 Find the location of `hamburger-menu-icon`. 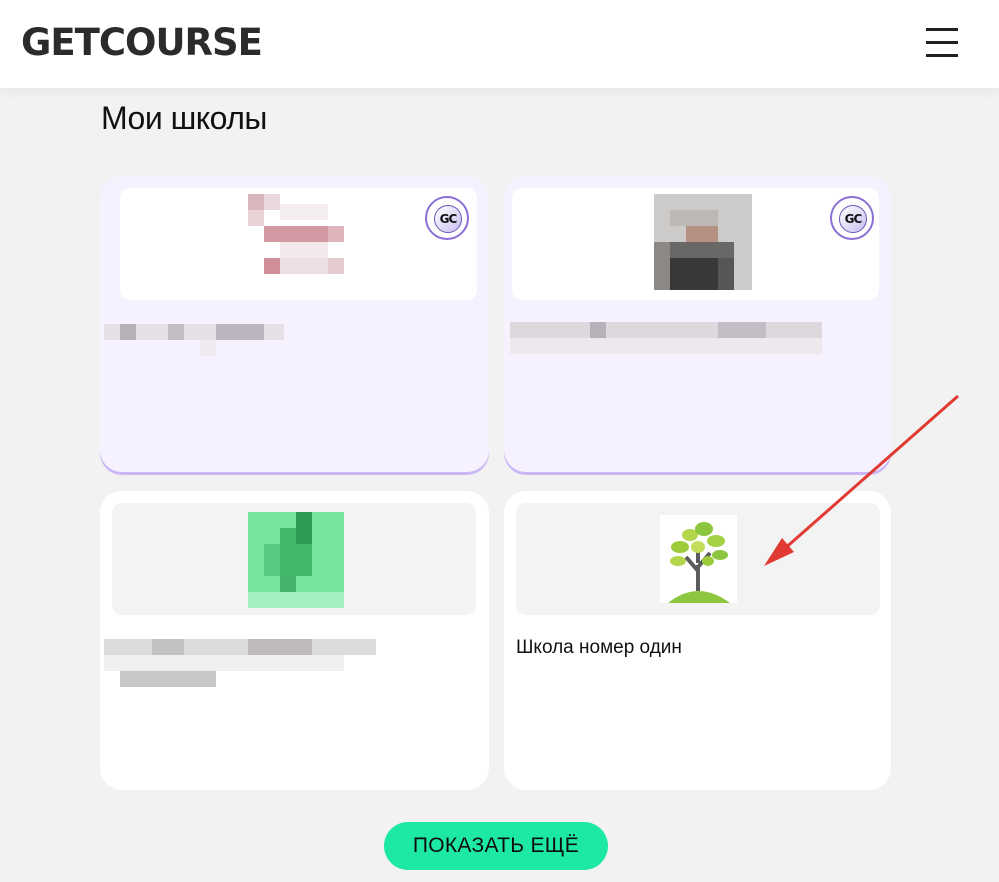

hamburger-menu-icon is located at coordinates (942, 43).